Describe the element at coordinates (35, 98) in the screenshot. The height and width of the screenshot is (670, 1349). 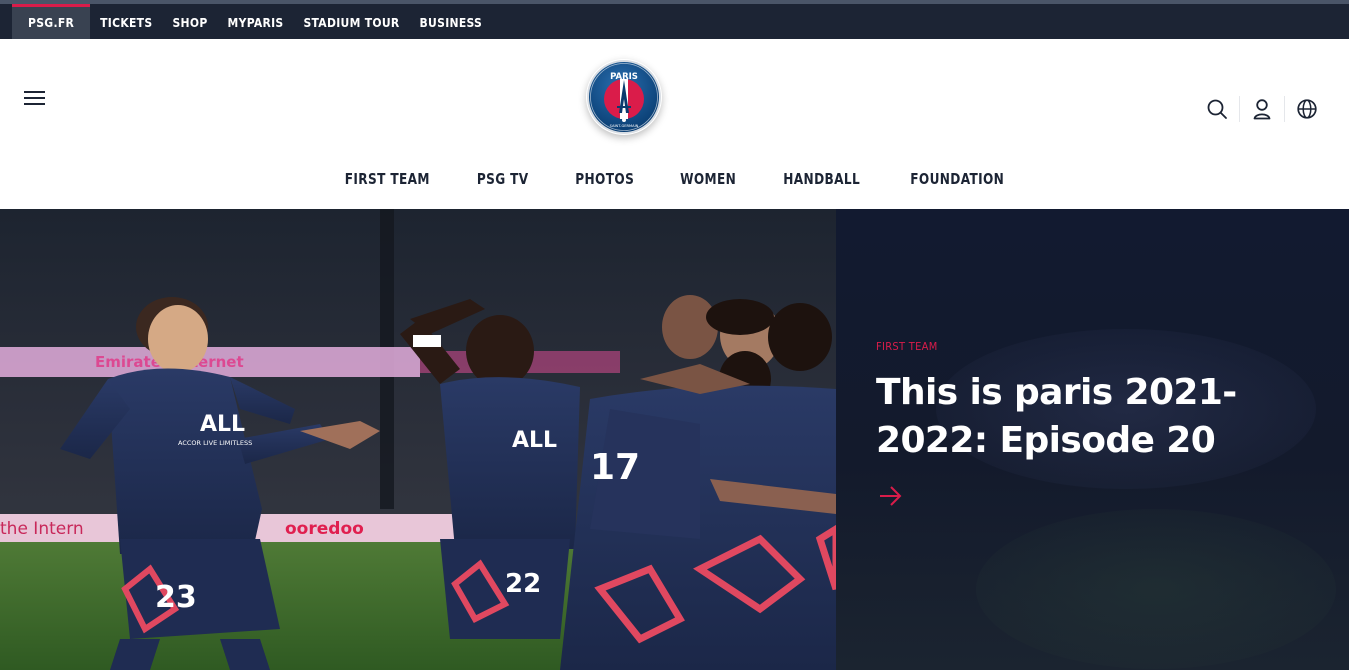
I see `hamburger-menu-icon` at that location.